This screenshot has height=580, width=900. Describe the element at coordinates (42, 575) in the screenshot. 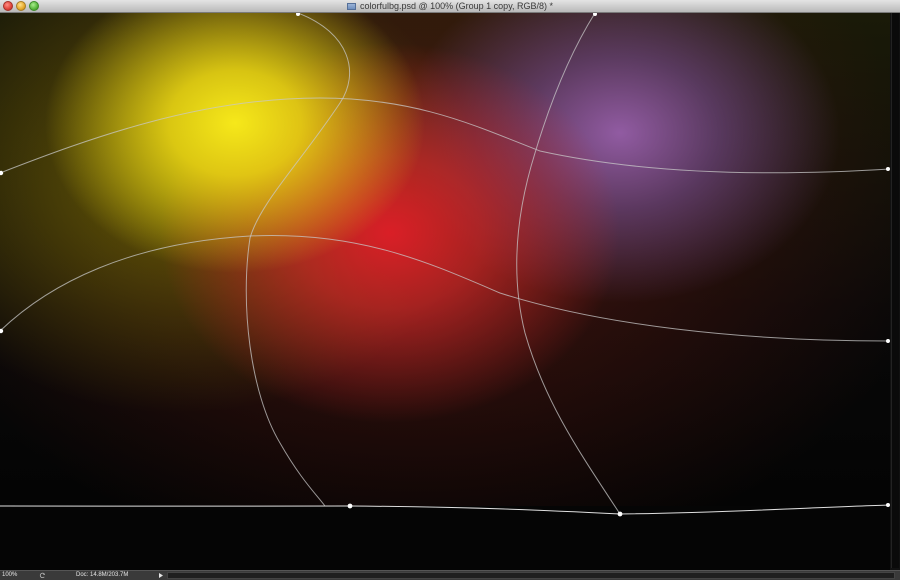

I see `refresh-icon` at that location.